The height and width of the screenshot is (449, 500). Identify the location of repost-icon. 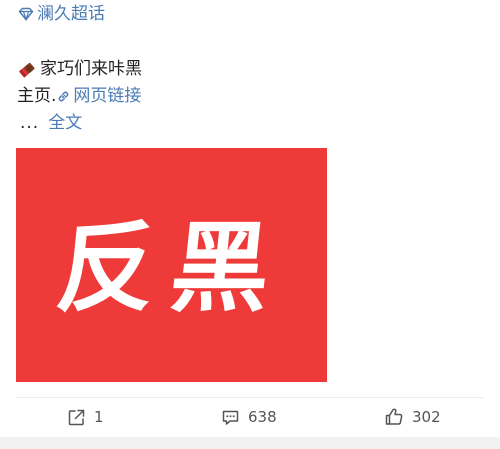
(76, 417).